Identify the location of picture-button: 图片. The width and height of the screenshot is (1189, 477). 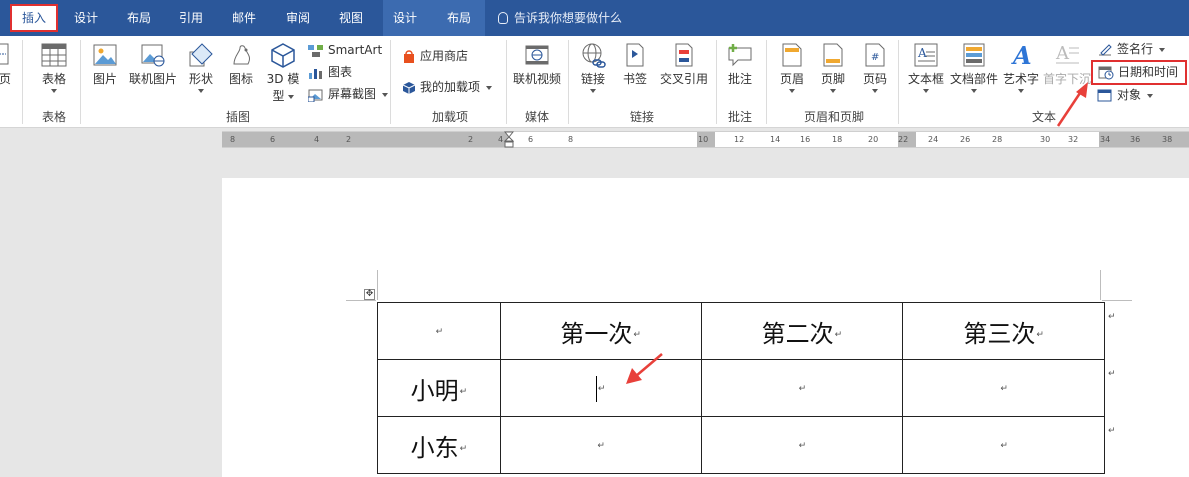
(105, 64).